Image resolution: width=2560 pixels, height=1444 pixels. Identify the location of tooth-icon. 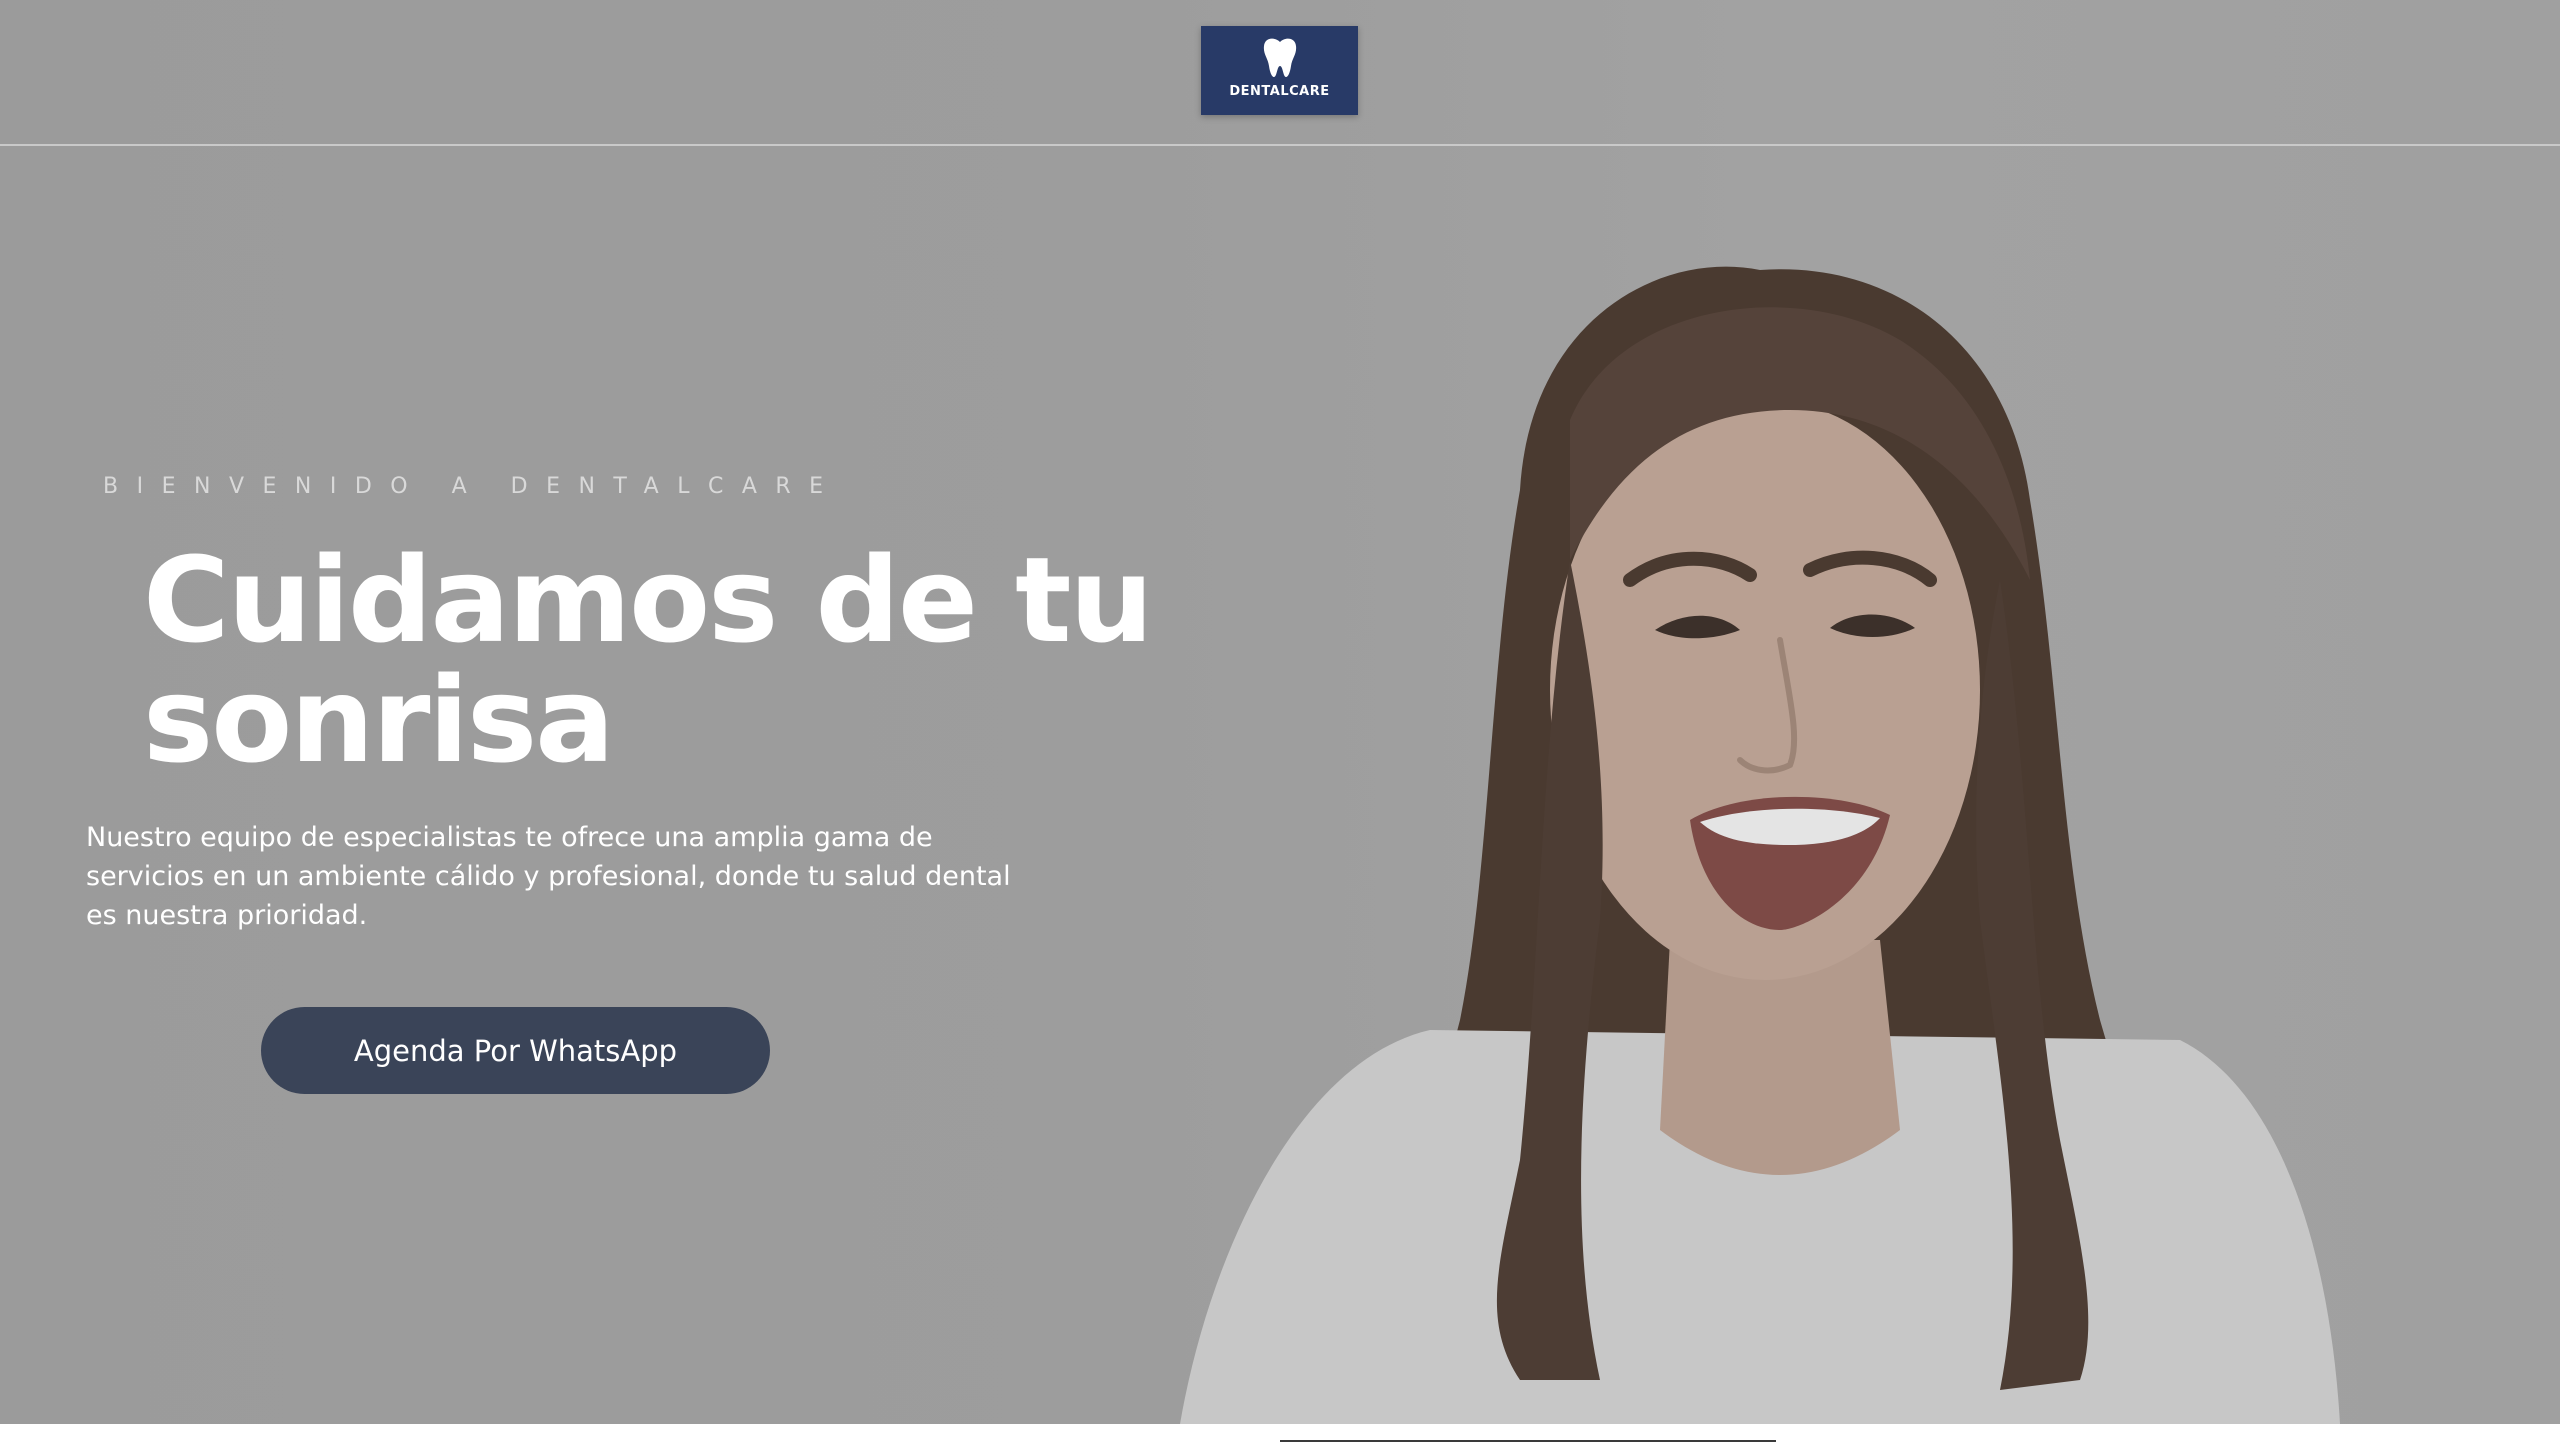
(1279, 57).